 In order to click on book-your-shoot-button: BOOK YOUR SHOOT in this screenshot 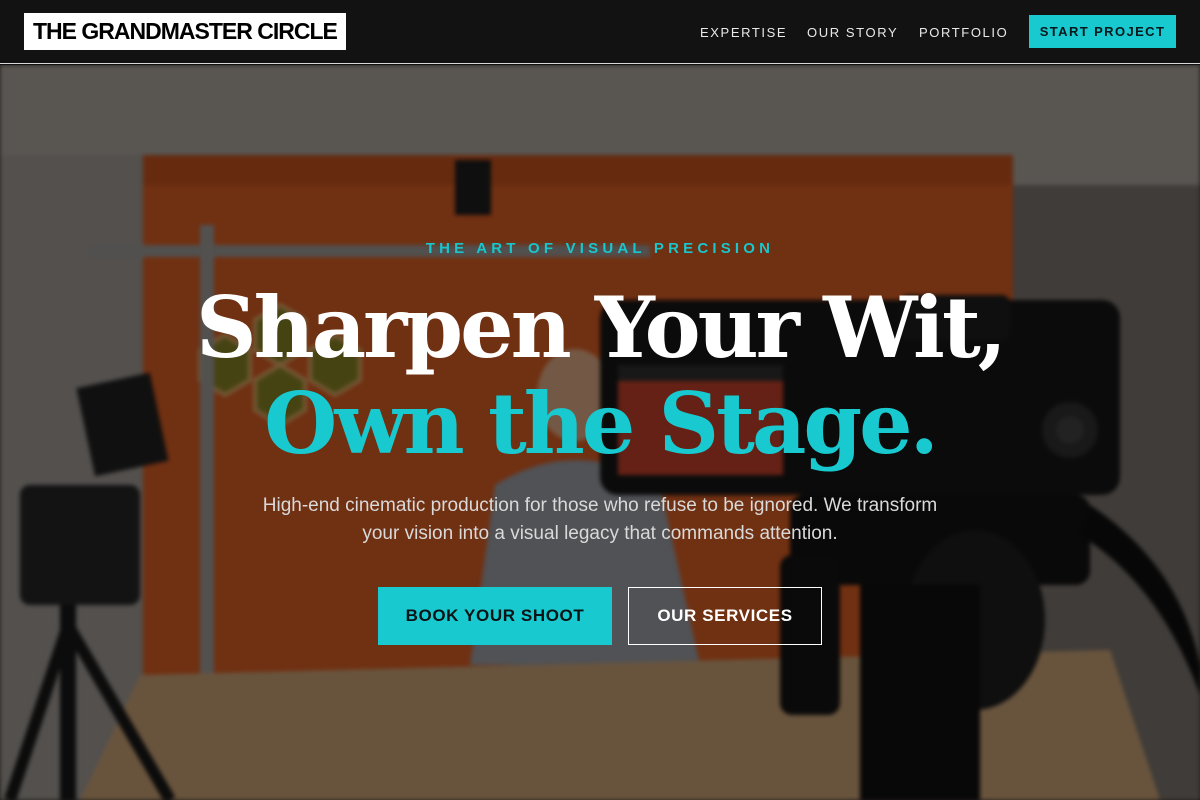, I will do `click(495, 616)`.